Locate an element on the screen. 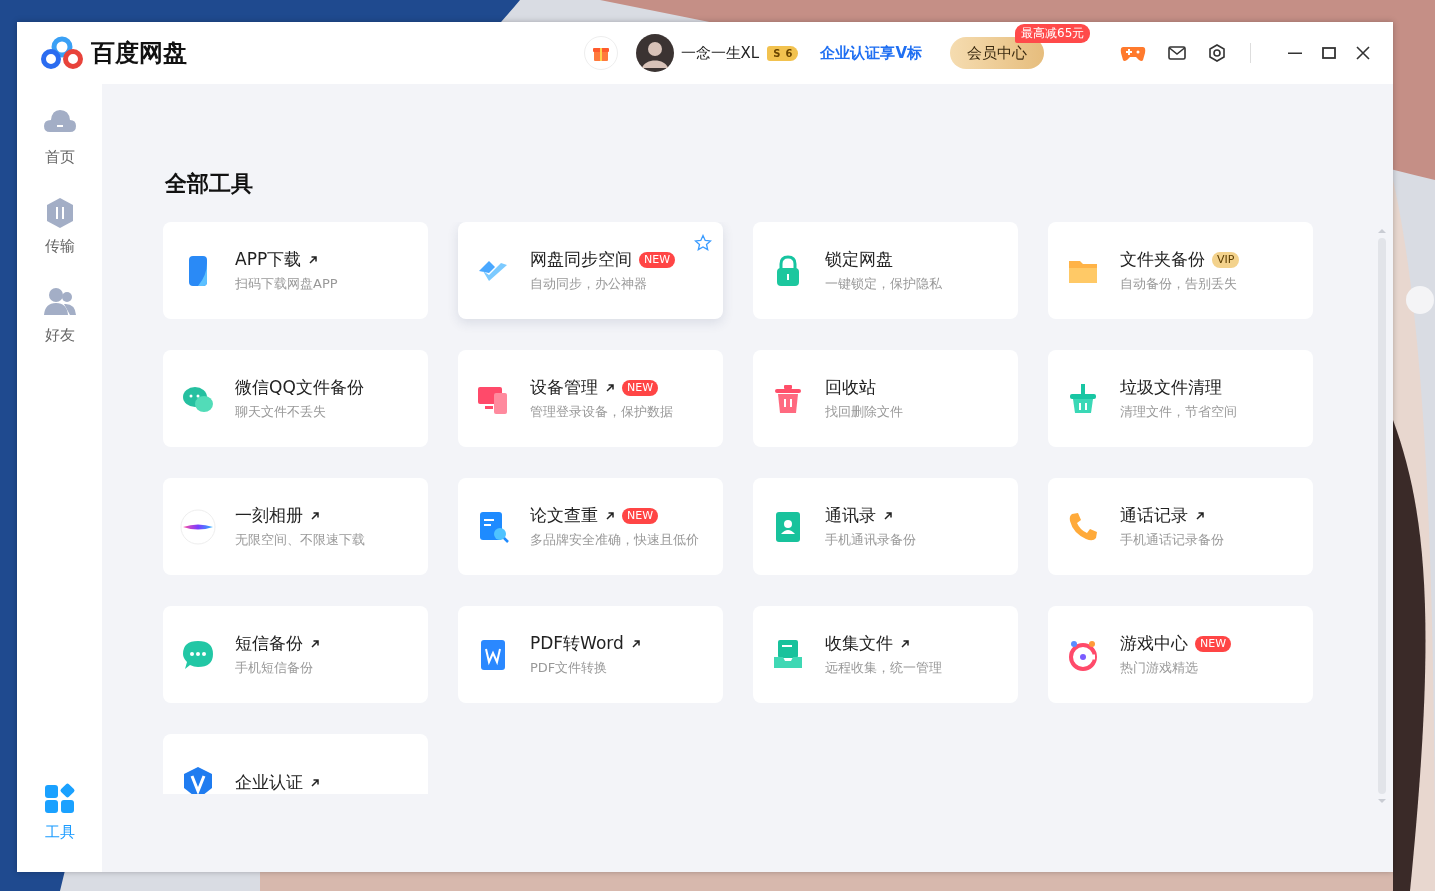 The height and width of the screenshot is (891, 1435). tool-title: 游戏中心 is located at coordinates (1154, 643).